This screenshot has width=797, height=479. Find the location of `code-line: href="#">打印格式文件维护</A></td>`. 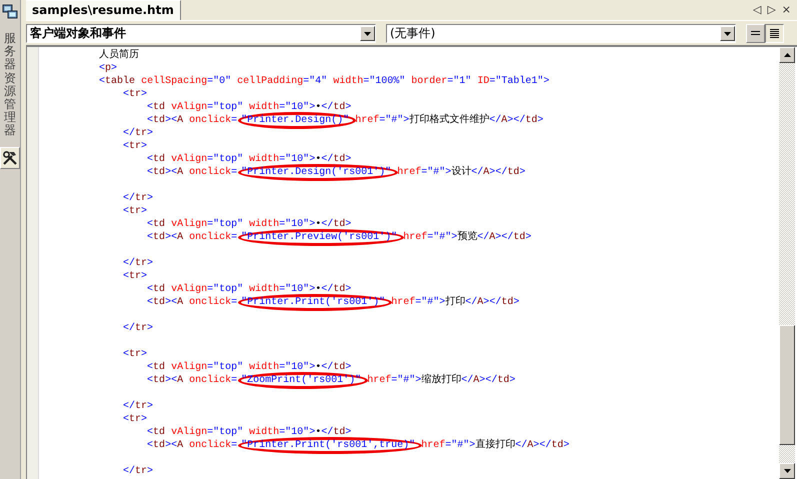

code-line: href="#">打印格式文件维护</A></td> is located at coordinates (449, 120).